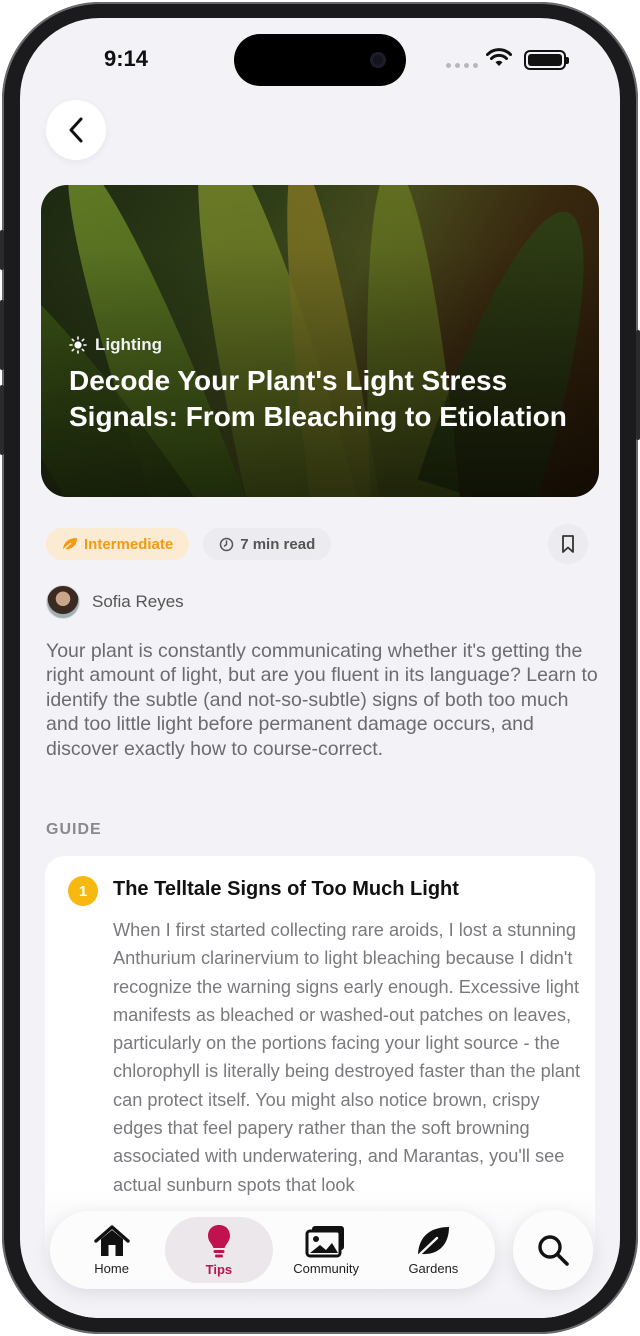 The image size is (640, 1336). I want to click on home-icon, so click(111, 1240).